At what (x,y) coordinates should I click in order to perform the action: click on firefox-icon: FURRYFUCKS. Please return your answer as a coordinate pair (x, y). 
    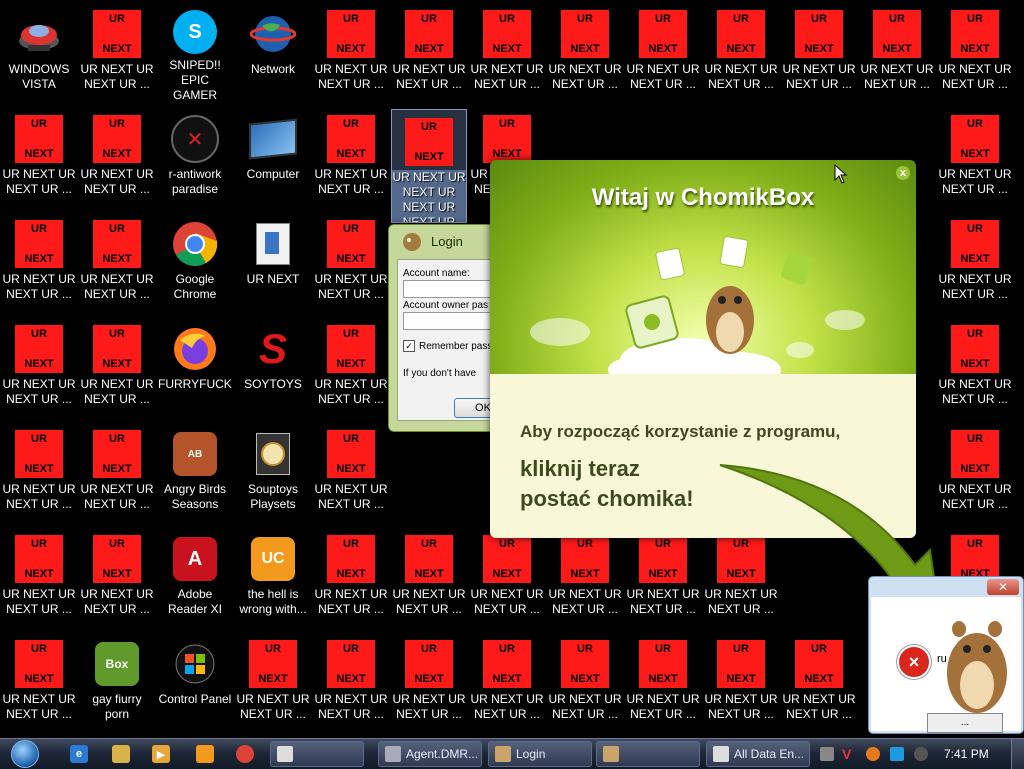
    Looking at the image, I should click on (195, 367).